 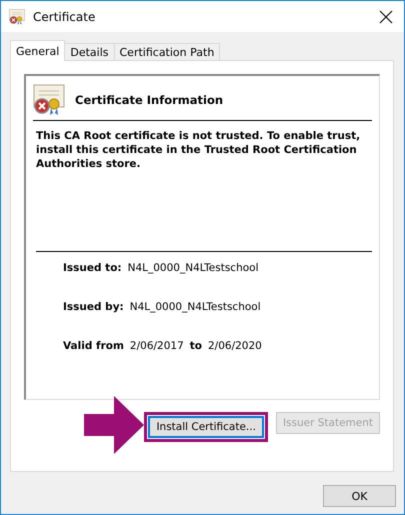 What do you see at coordinates (149, 100) in the screenshot?
I see `info-heading: Certificate Information` at bounding box center [149, 100].